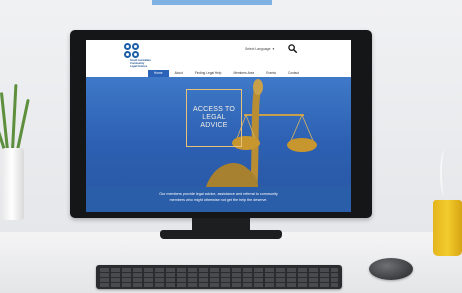  What do you see at coordinates (133, 51) in the screenshot?
I see `logo-icon` at bounding box center [133, 51].